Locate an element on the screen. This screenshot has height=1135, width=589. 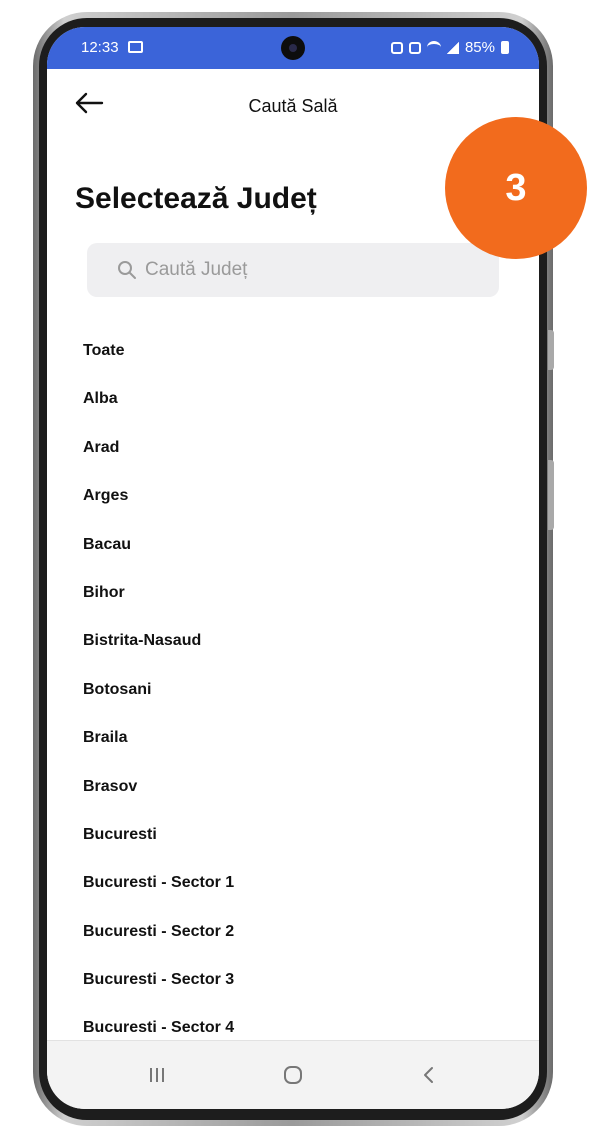
recents-button is located at coordinates (157, 1075).